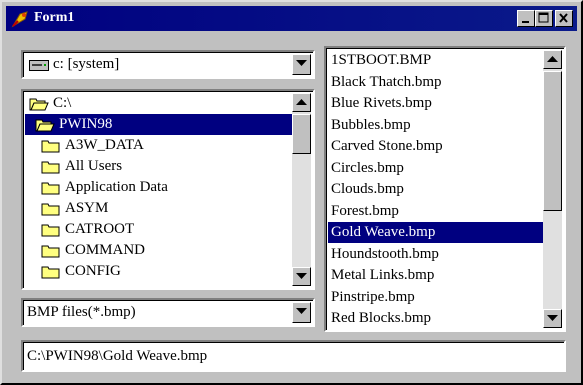 This screenshot has width=583, height=385. I want to click on file-type-value: BMP files(*.bmp), so click(81, 312).